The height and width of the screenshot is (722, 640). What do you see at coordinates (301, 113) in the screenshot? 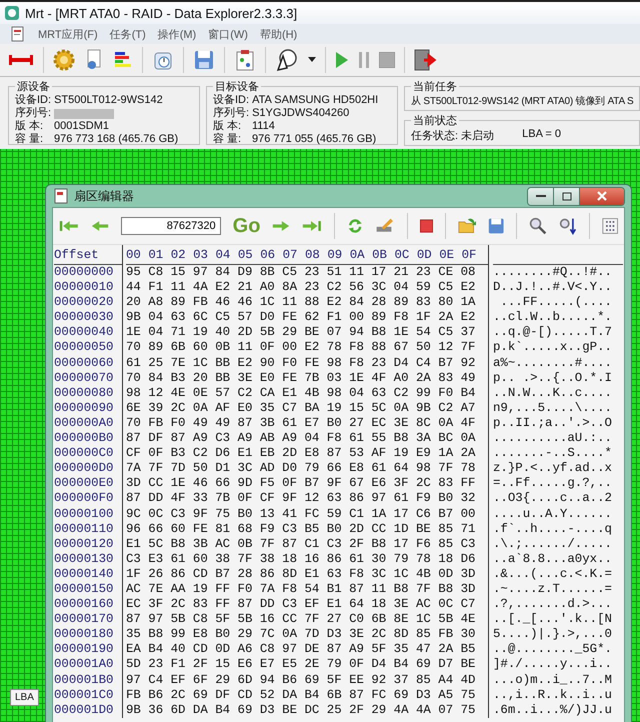
I see `field-value: S1YGJDWS404260` at bounding box center [301, 113].